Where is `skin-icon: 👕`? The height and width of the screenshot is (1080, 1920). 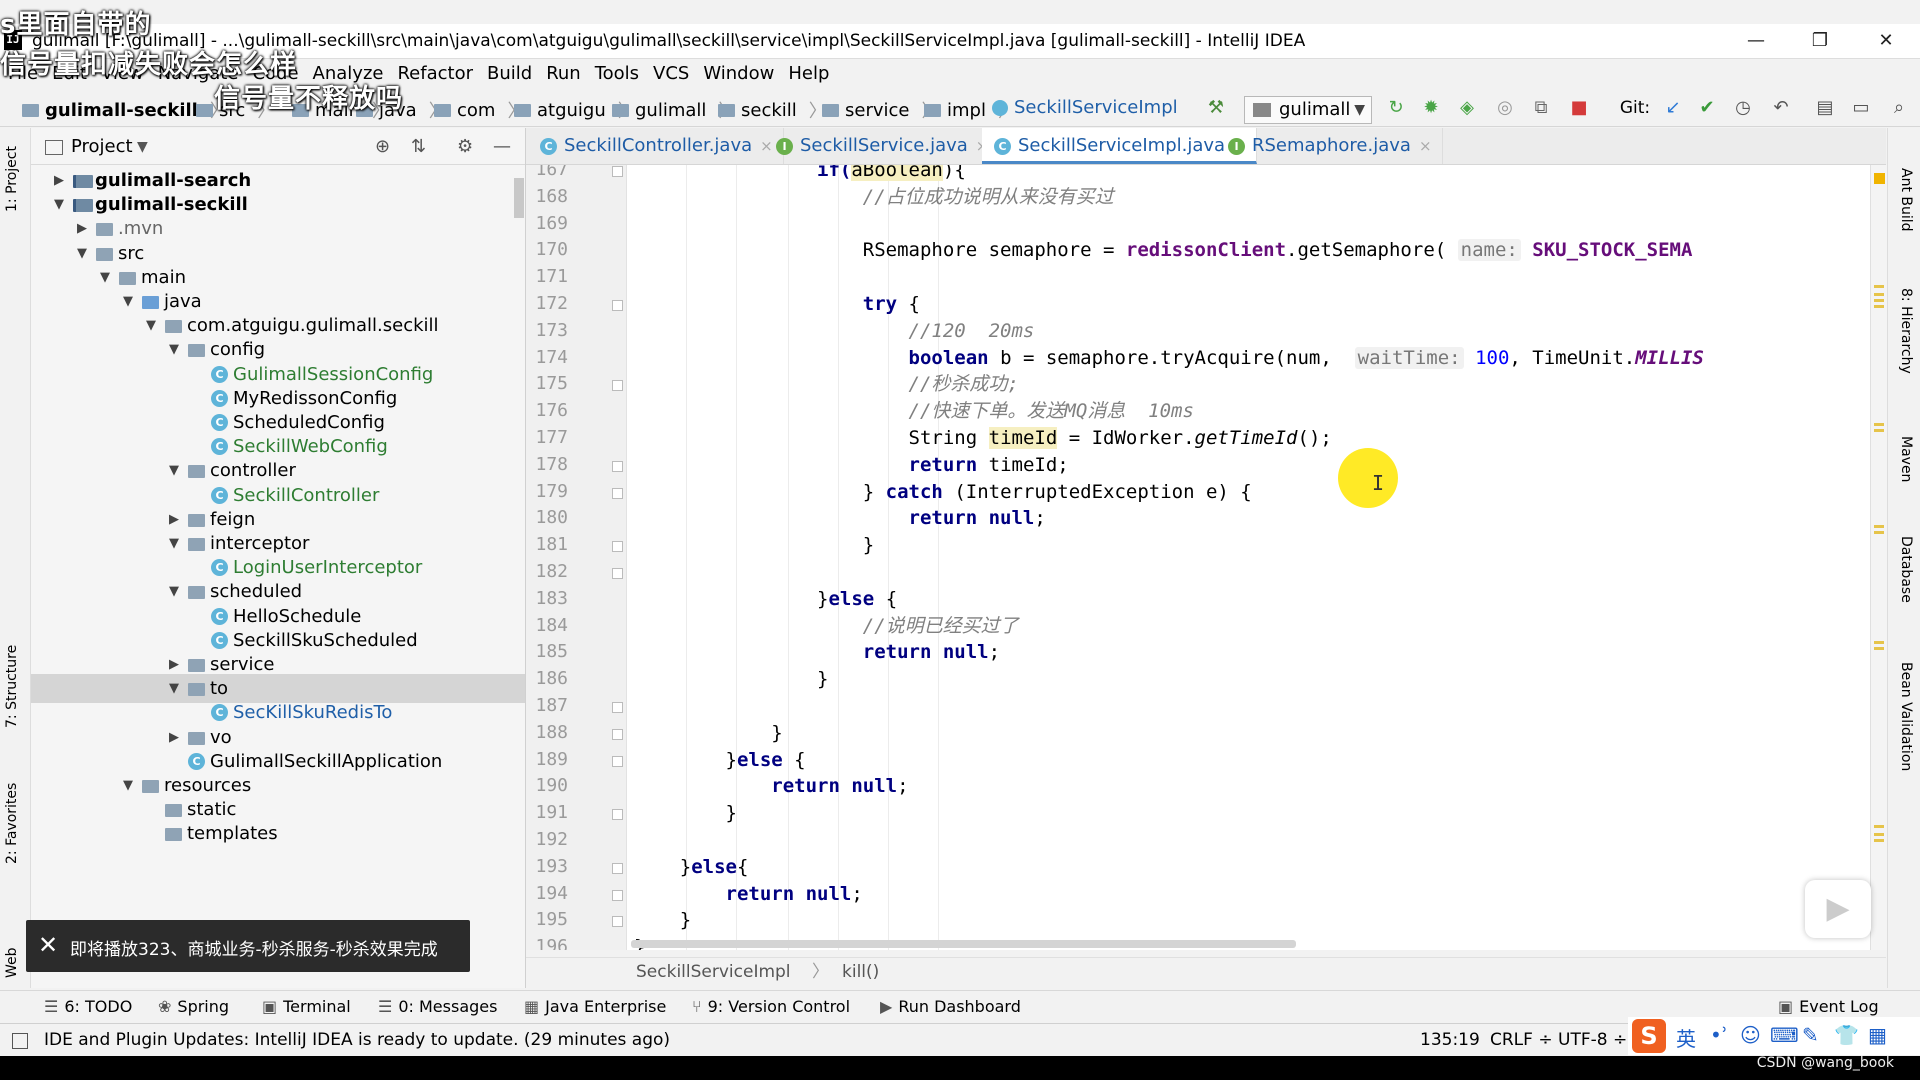
skin-icon: 👕 is located at coordinates (1846, 1035).